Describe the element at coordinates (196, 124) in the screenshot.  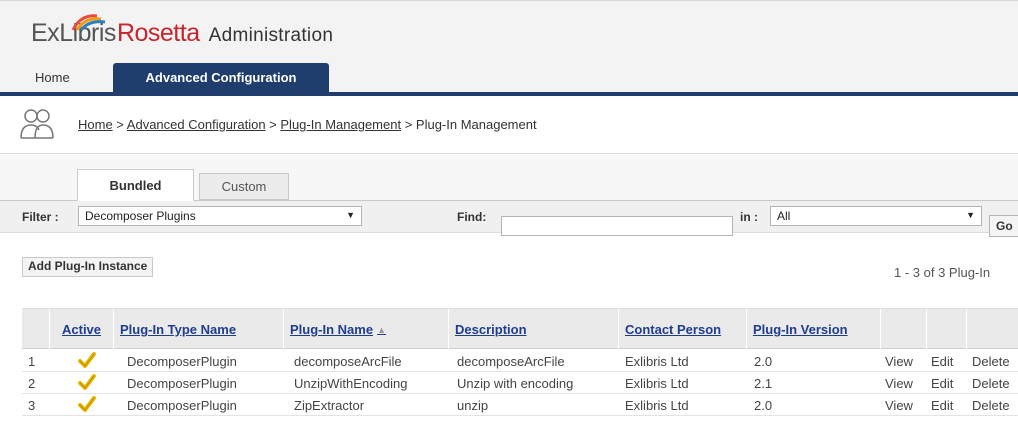
I see `breadcrumb-advanced-configuration: Advanced Configuration` at that location.